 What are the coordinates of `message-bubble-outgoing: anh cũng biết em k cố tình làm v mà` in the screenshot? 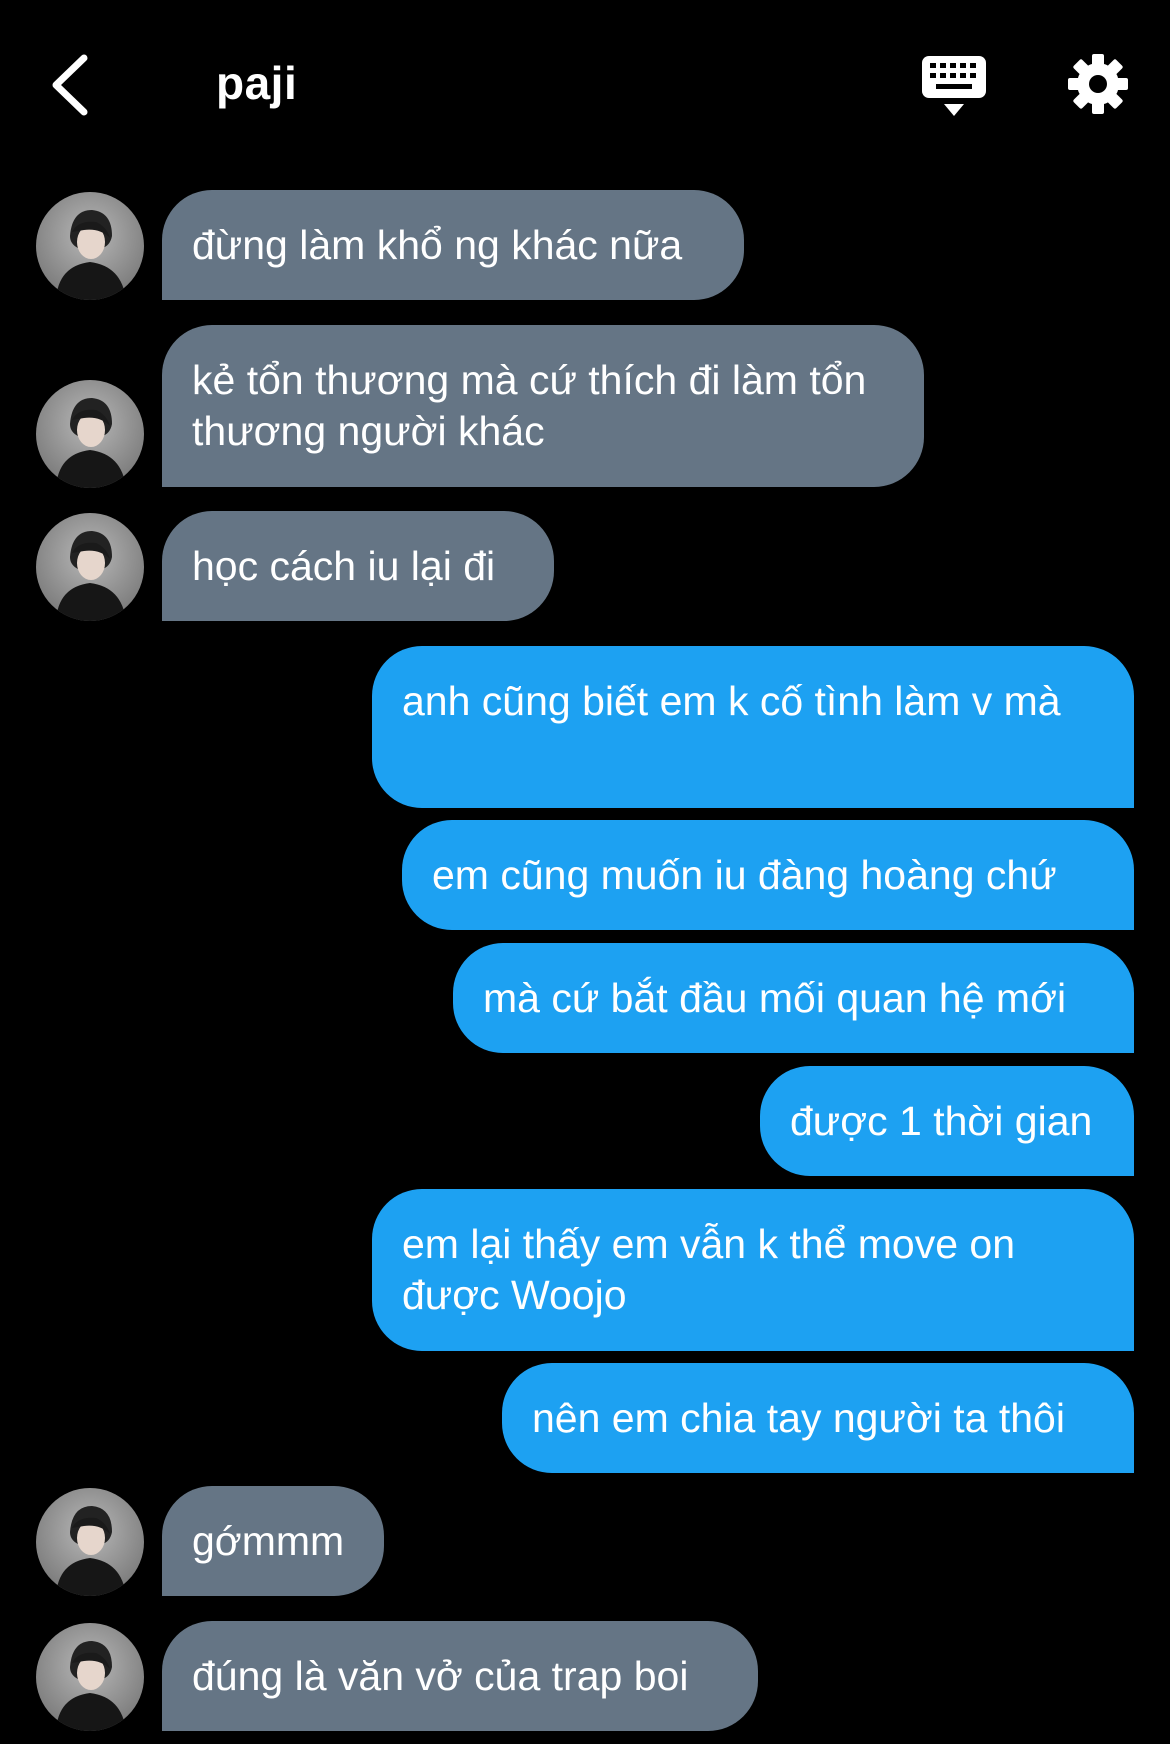 It's located at (753, 727).